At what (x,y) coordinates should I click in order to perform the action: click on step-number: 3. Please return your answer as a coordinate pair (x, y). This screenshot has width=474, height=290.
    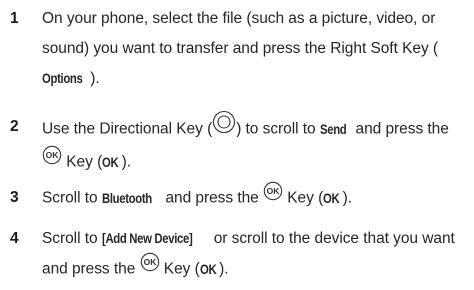
    Looking at the image, I should click on (14, 197).